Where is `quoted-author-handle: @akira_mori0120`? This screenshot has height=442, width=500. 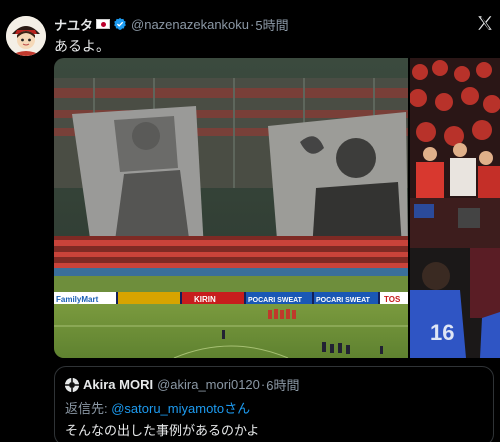
quoted-author-handle: @akira_mori0120 is located at coordinates (208, 384).